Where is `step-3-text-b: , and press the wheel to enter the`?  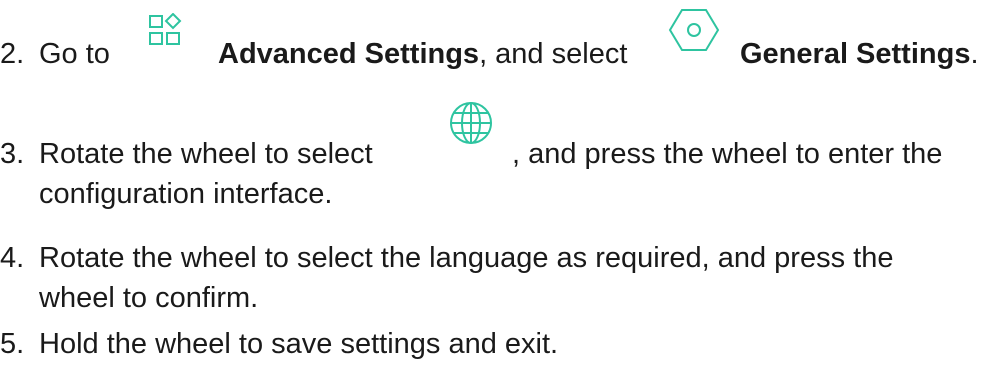
step-3-text-b: , and press the wheel to enter the is located at coordinates (727, 154).